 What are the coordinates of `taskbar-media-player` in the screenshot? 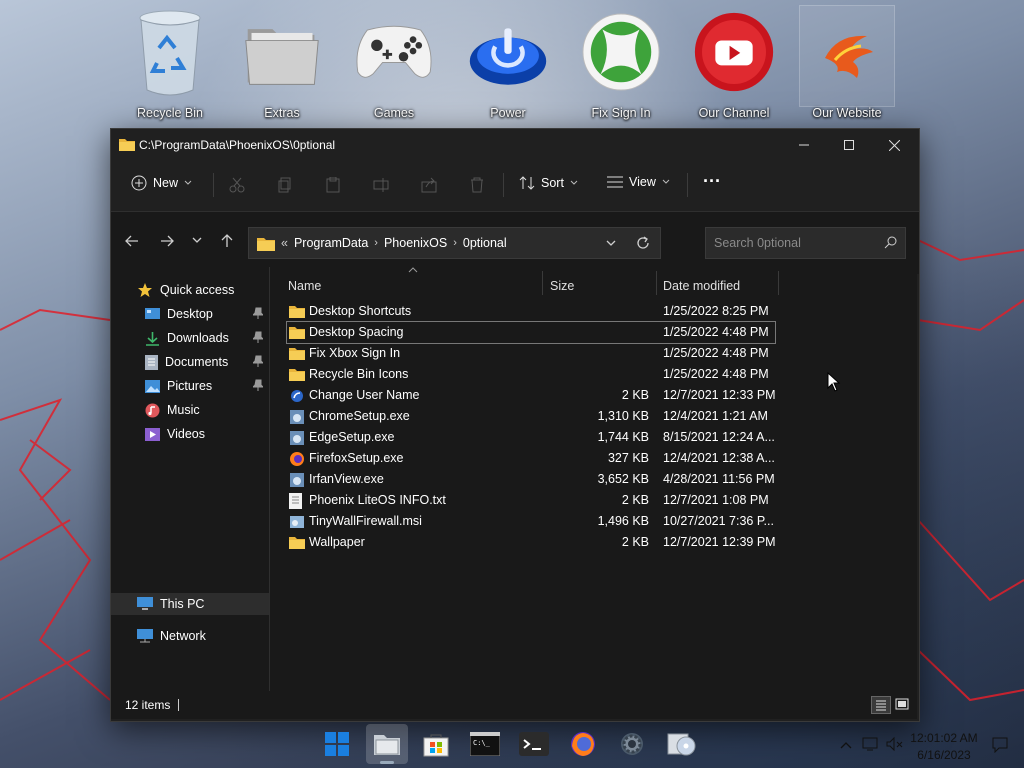 It's located at (681, 744).